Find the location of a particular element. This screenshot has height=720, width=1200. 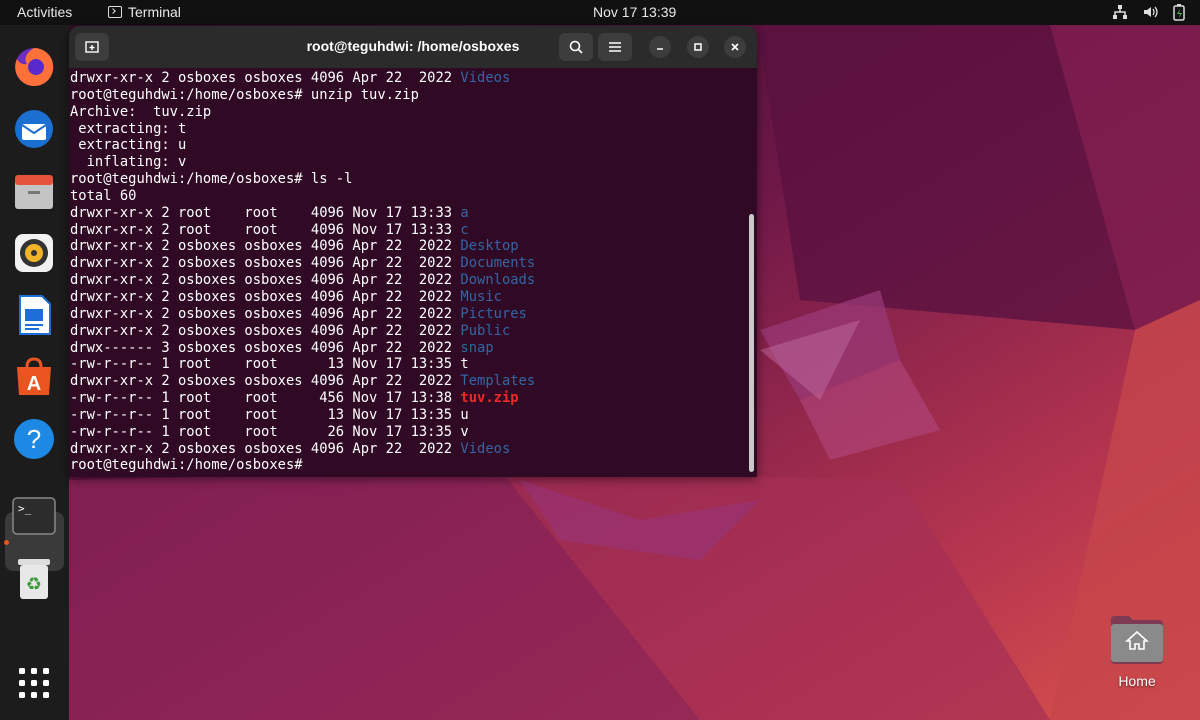

help-icon: ? is located at coordinates (34, 439).